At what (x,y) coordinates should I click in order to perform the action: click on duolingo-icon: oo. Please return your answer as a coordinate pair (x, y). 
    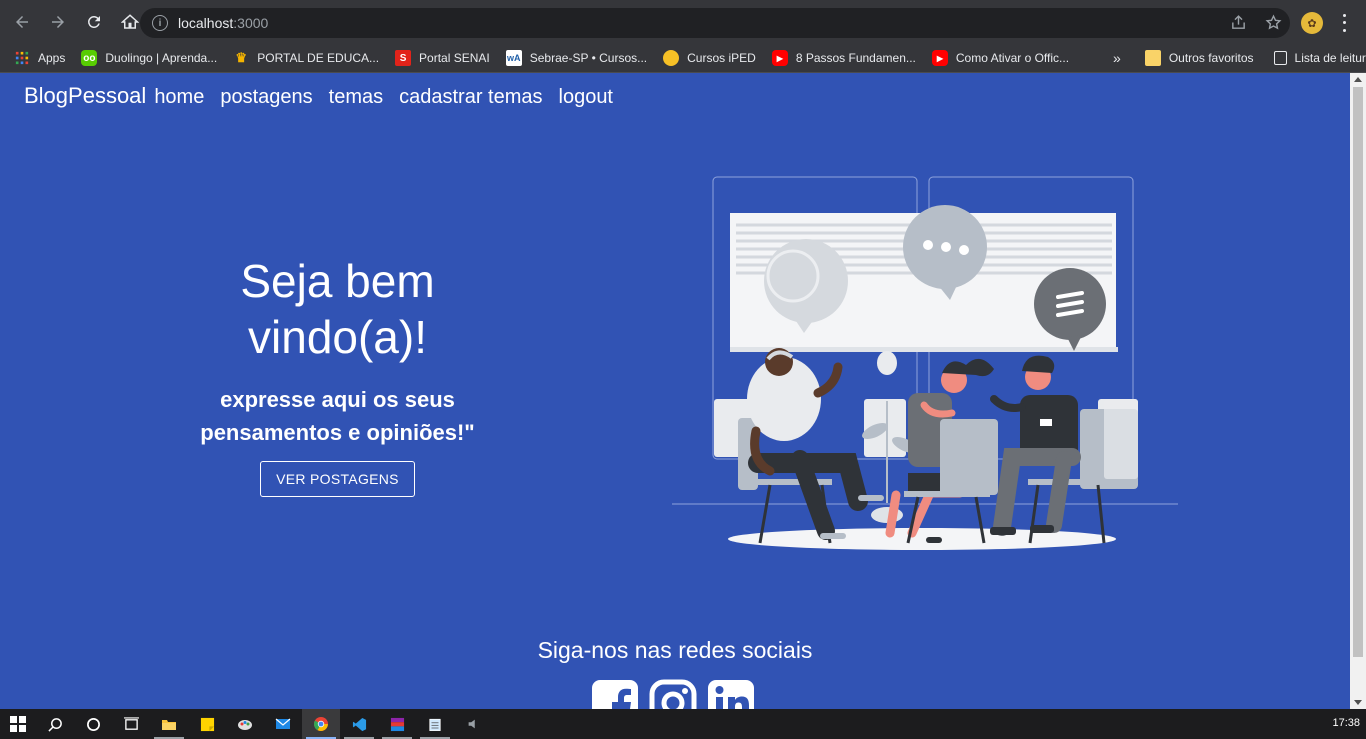
    Looking at the image, I should click on (89, 58).